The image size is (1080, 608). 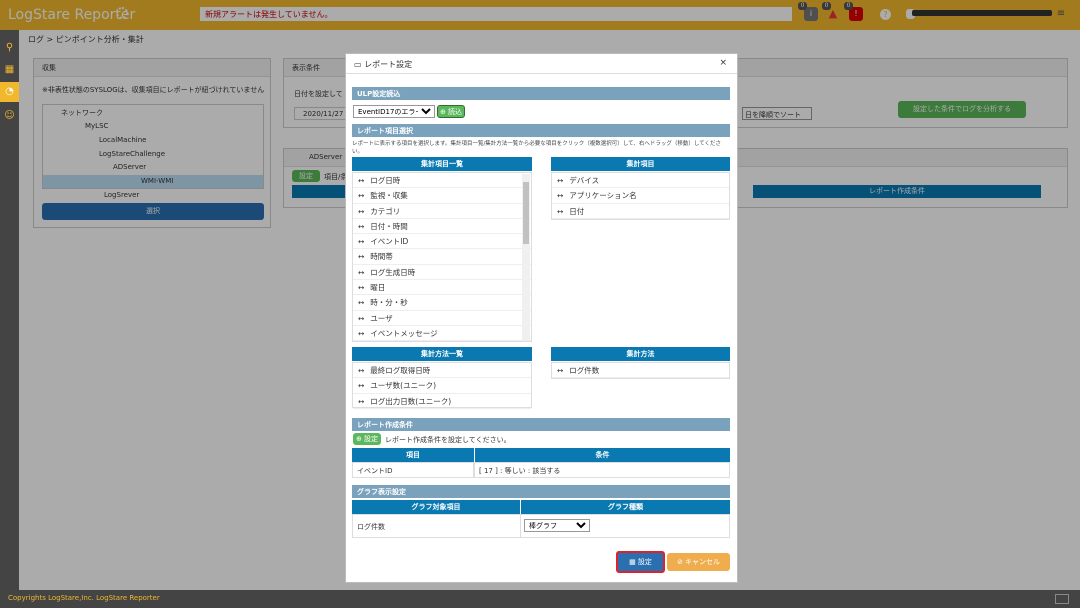 I want to click on list-item: ↔ ログ出力日数(ユニーク), so click(x=442, y=401).